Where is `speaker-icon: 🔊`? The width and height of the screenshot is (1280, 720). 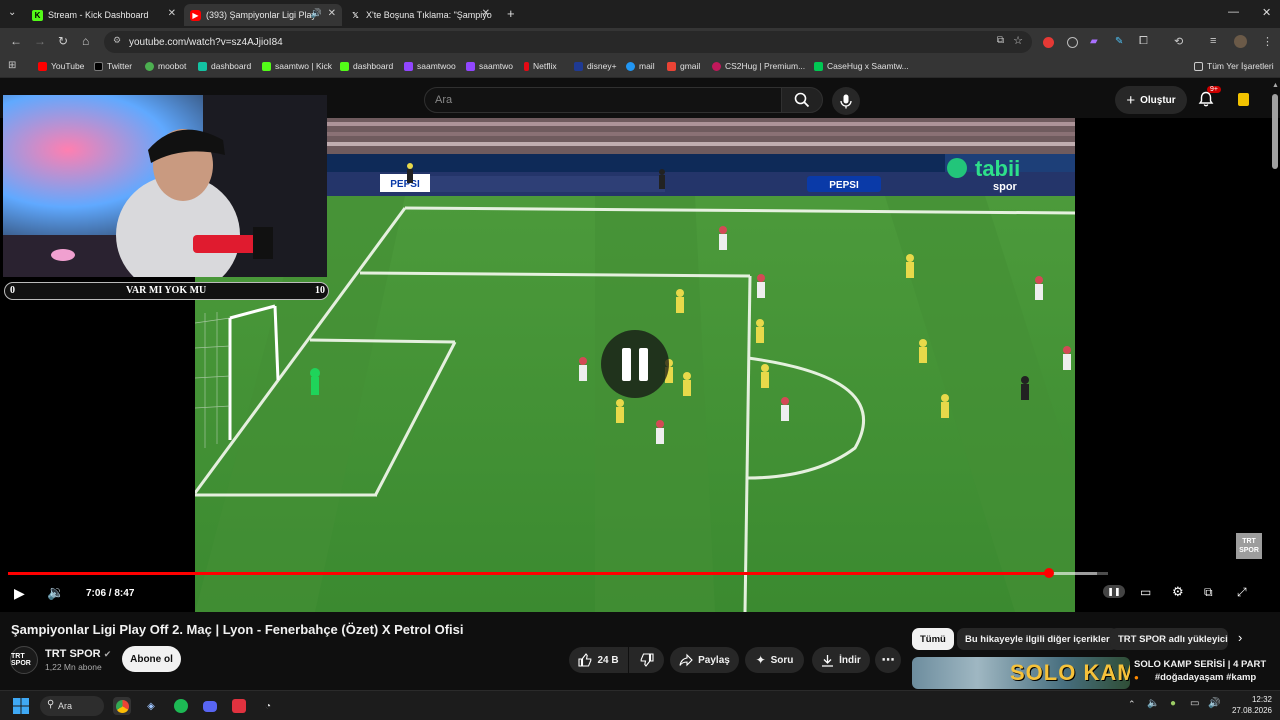
speaker-icon: 🔊 is located at coordinates (316, 13).